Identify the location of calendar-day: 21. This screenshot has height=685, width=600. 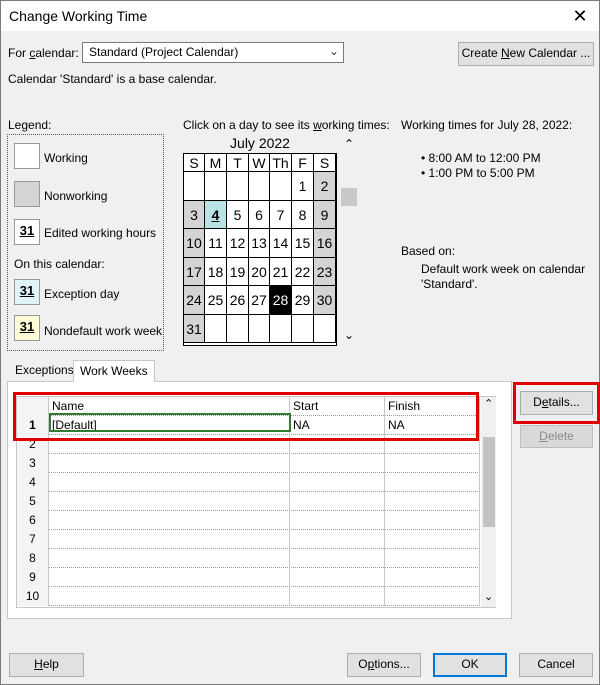
(281, 271).